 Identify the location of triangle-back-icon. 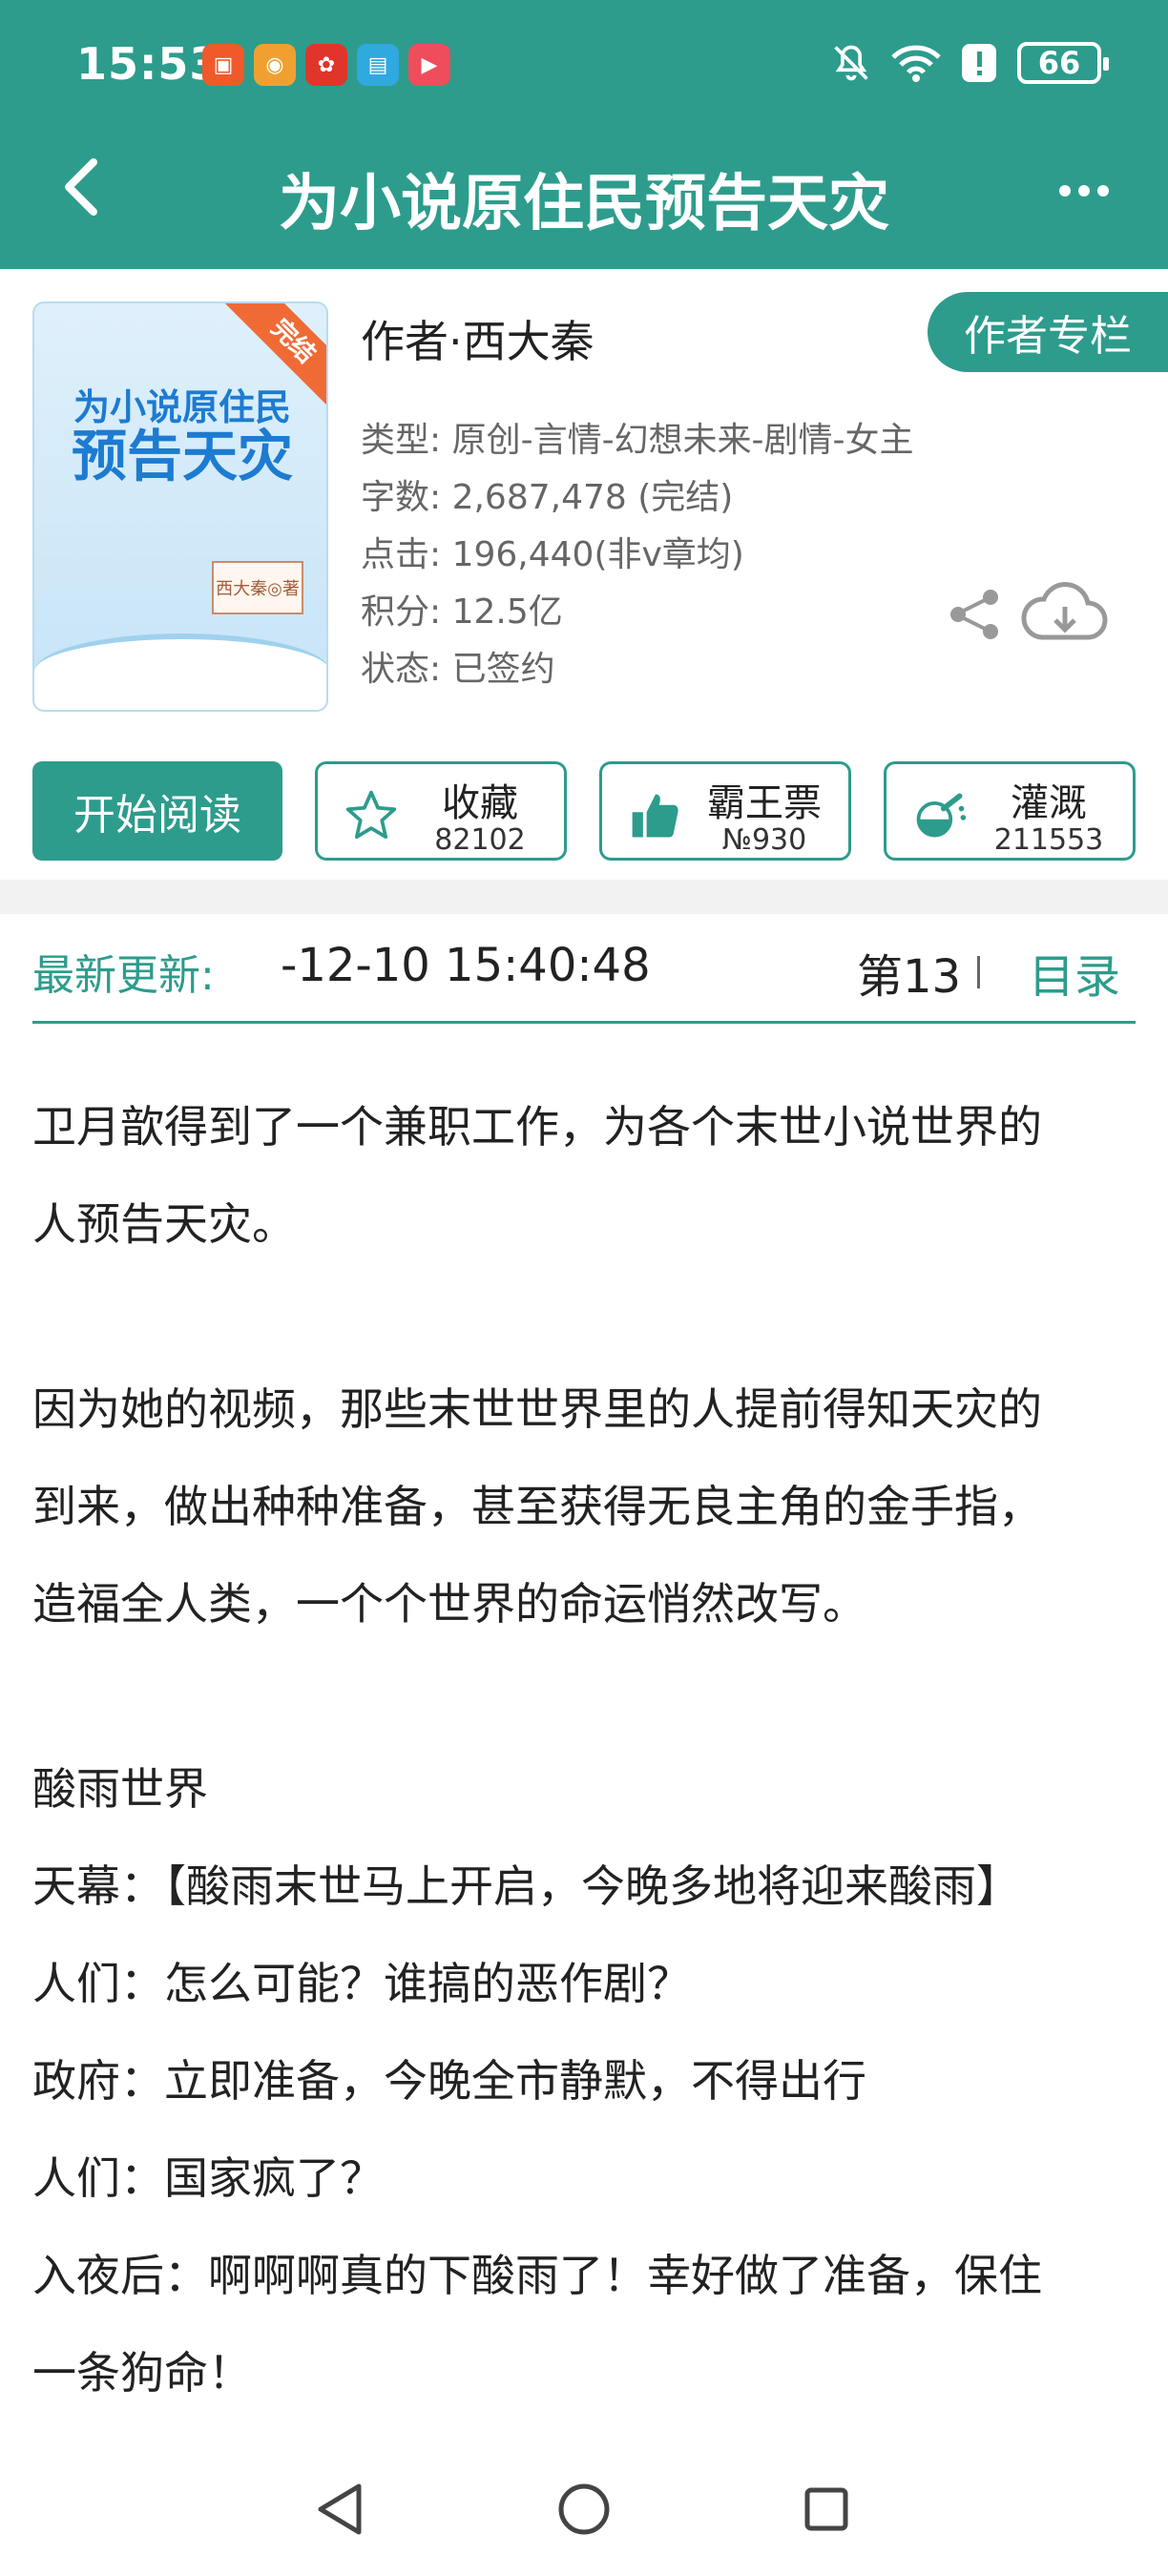
(340, 2509).